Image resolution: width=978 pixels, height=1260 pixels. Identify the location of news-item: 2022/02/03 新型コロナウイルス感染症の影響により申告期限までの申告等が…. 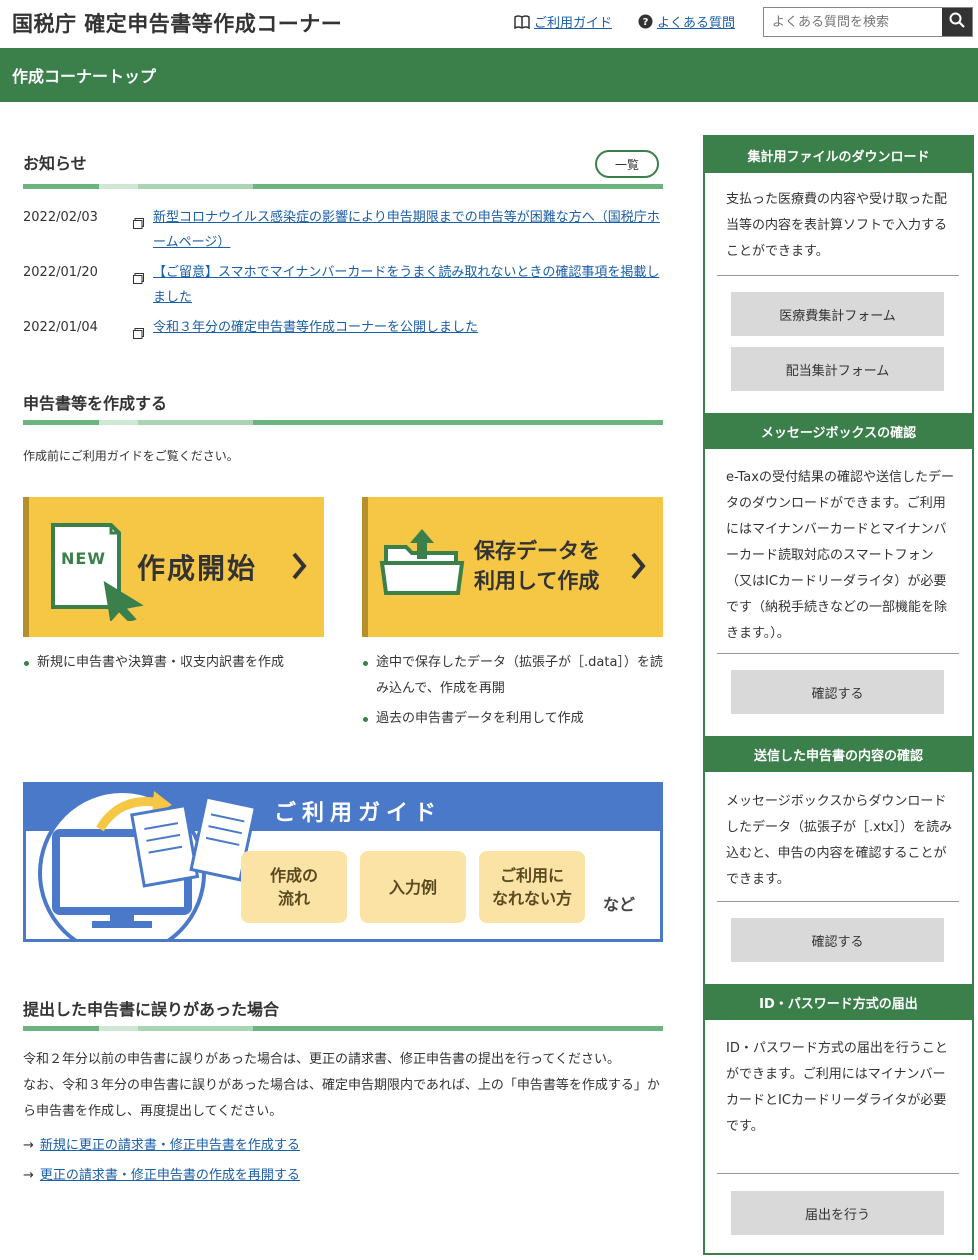
(343, 230).